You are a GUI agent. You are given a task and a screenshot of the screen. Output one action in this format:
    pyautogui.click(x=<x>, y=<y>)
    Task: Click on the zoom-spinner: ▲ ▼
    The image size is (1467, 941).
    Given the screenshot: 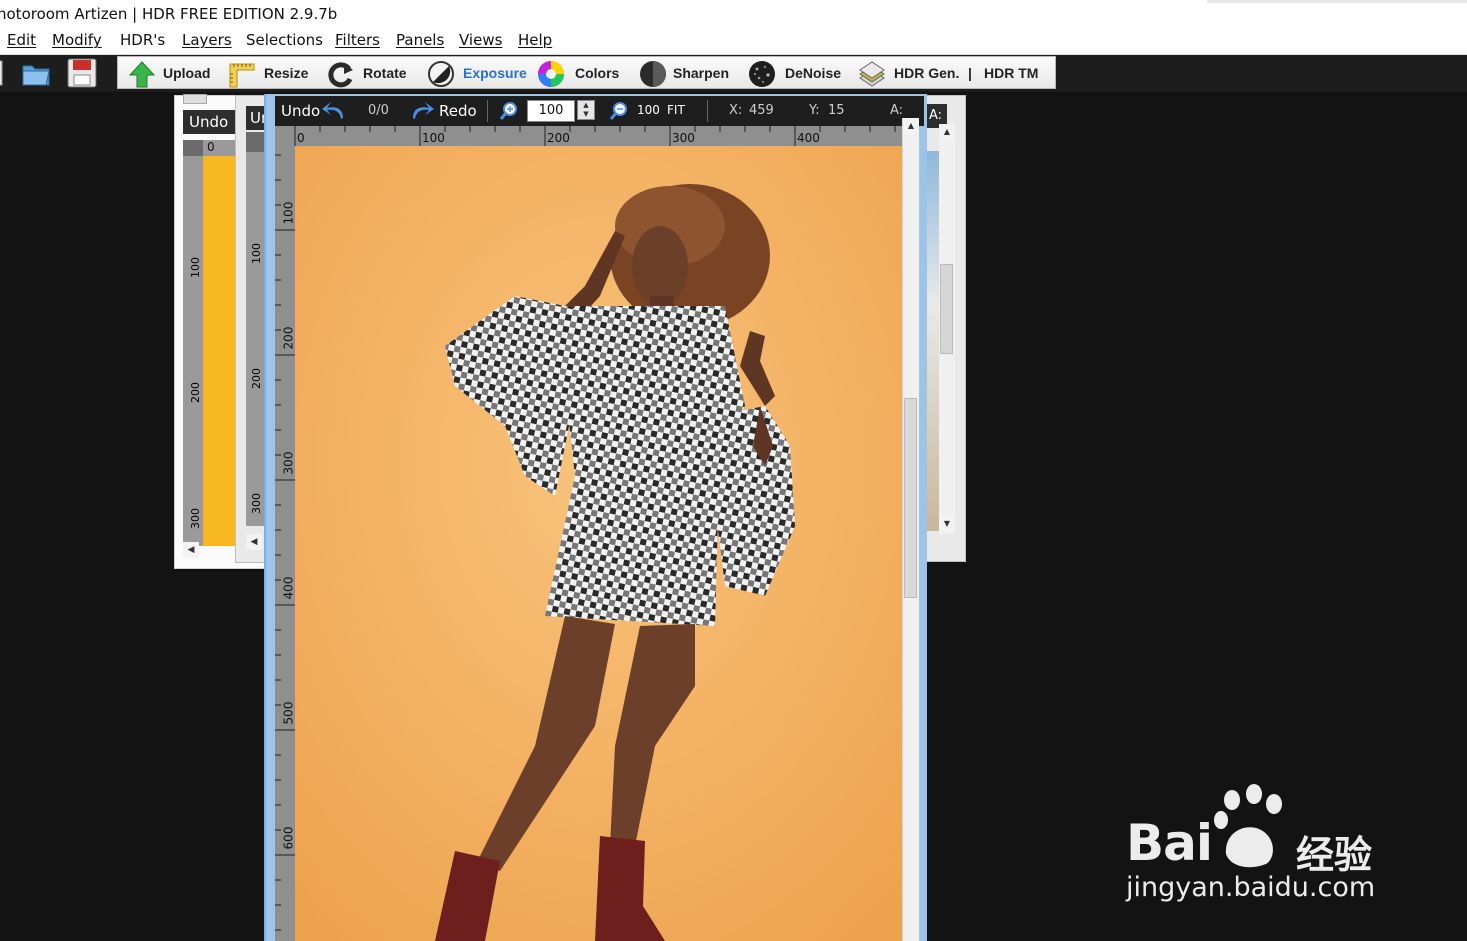 What is the action you would take?
    pyautogui.click(x=586, y=110)
    